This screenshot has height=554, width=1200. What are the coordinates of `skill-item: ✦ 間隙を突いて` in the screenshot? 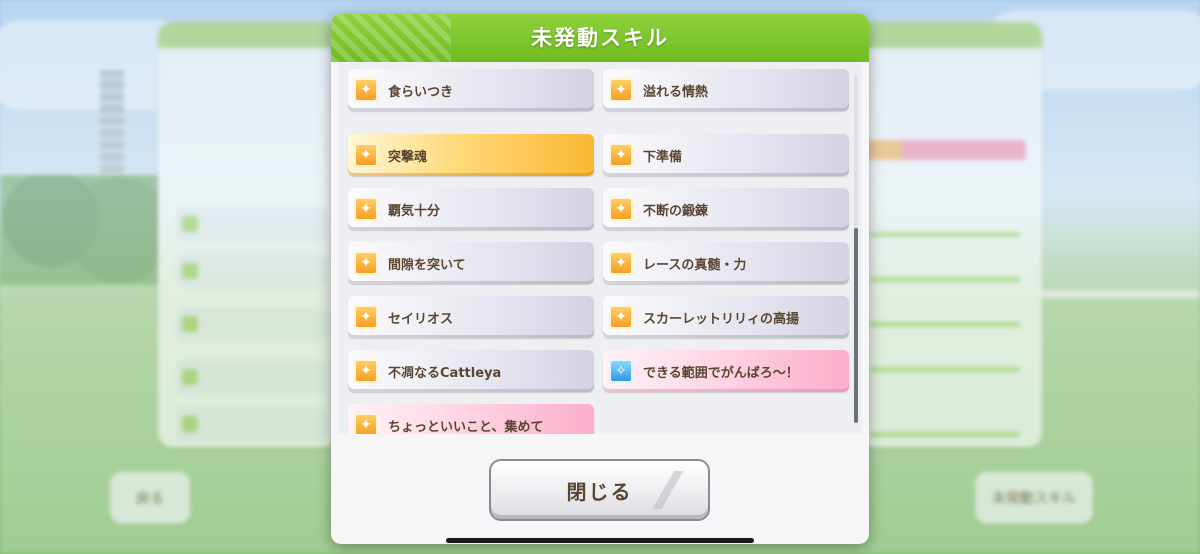 It's located at (471, 263).